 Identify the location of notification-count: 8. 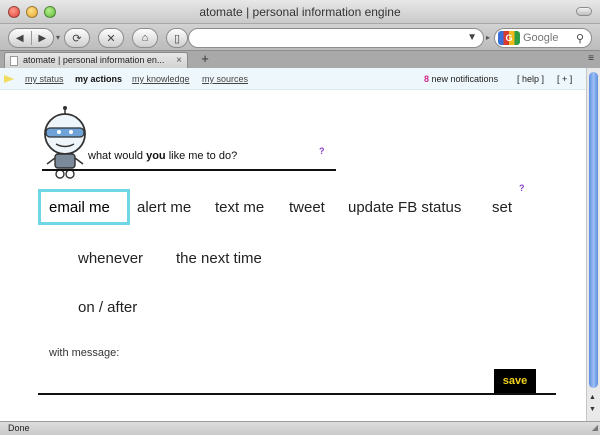
(427, 79).